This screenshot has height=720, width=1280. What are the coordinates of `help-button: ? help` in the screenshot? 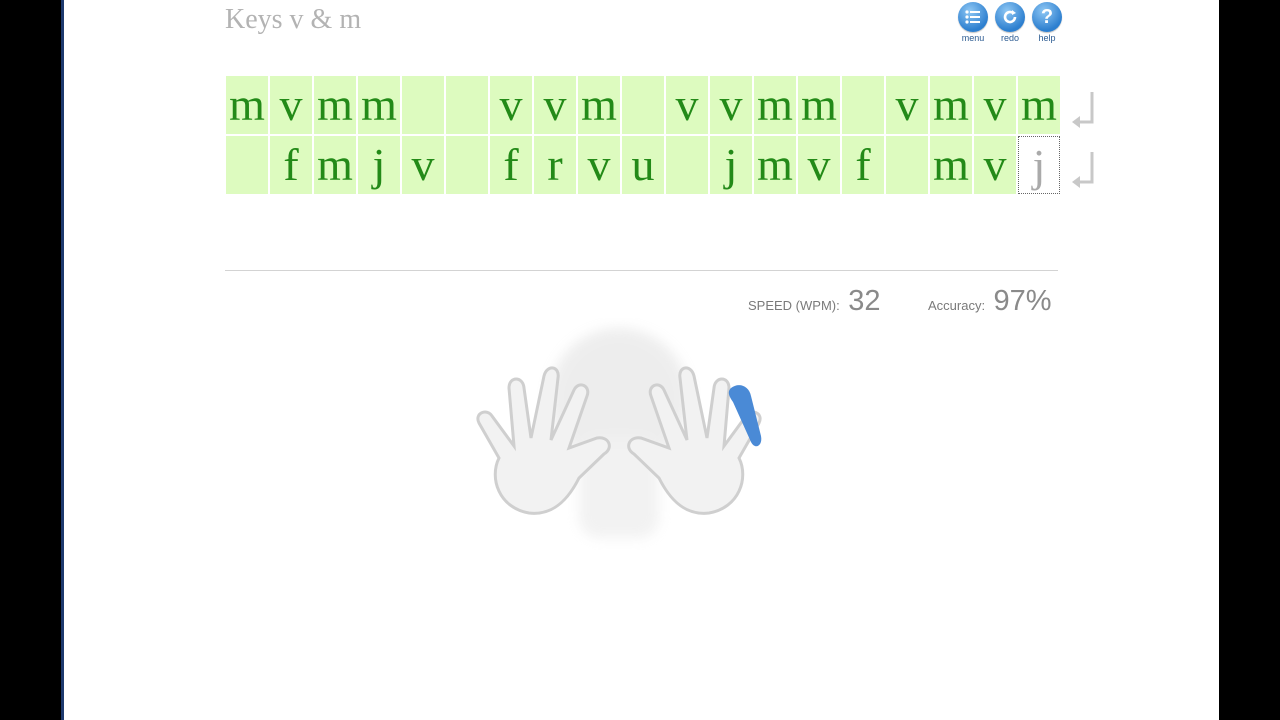 It's located at (1047, 22).